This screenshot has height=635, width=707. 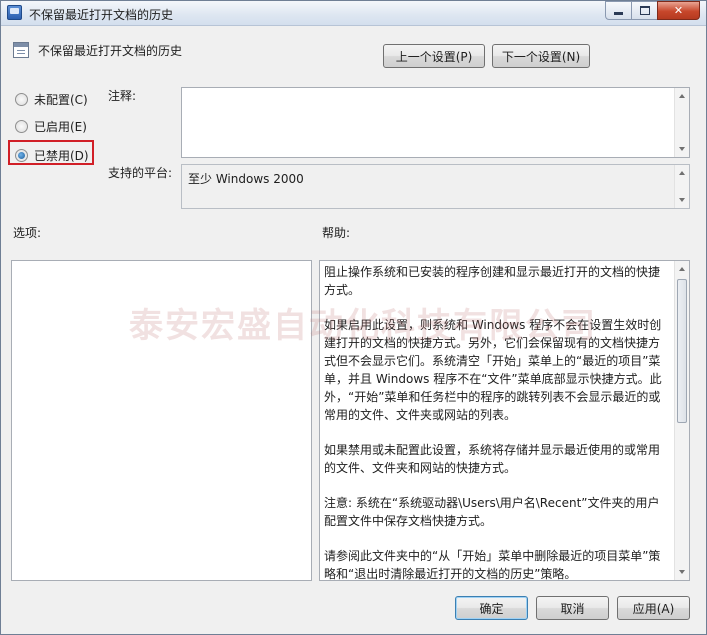 I want to click on next-setting-button: 下一个设置(N), so click(x=541, y=56).